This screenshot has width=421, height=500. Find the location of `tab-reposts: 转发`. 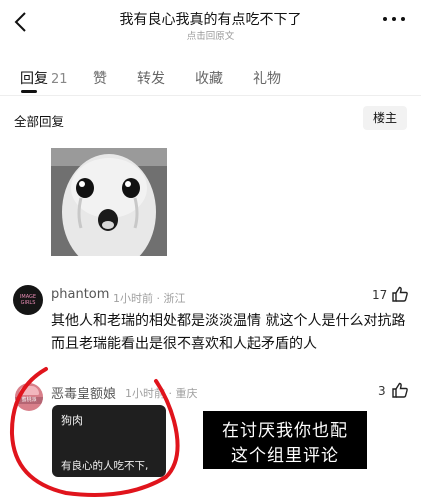

tab-reposts: 转发 is located at coordinates (151, 78).